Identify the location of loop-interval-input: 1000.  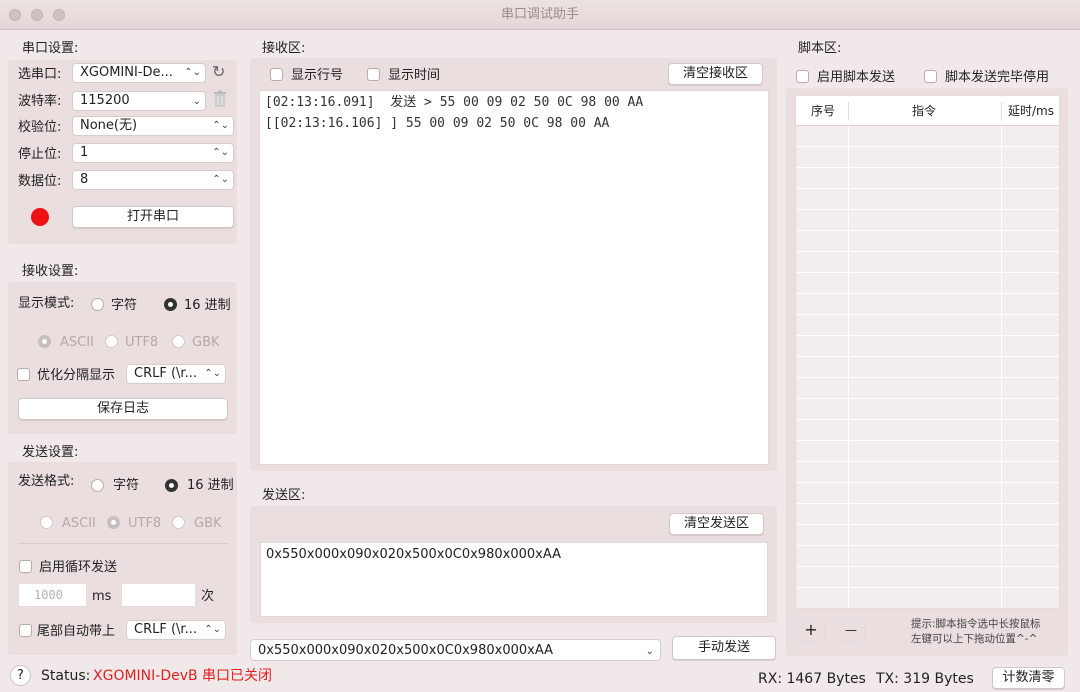
(52, 595).